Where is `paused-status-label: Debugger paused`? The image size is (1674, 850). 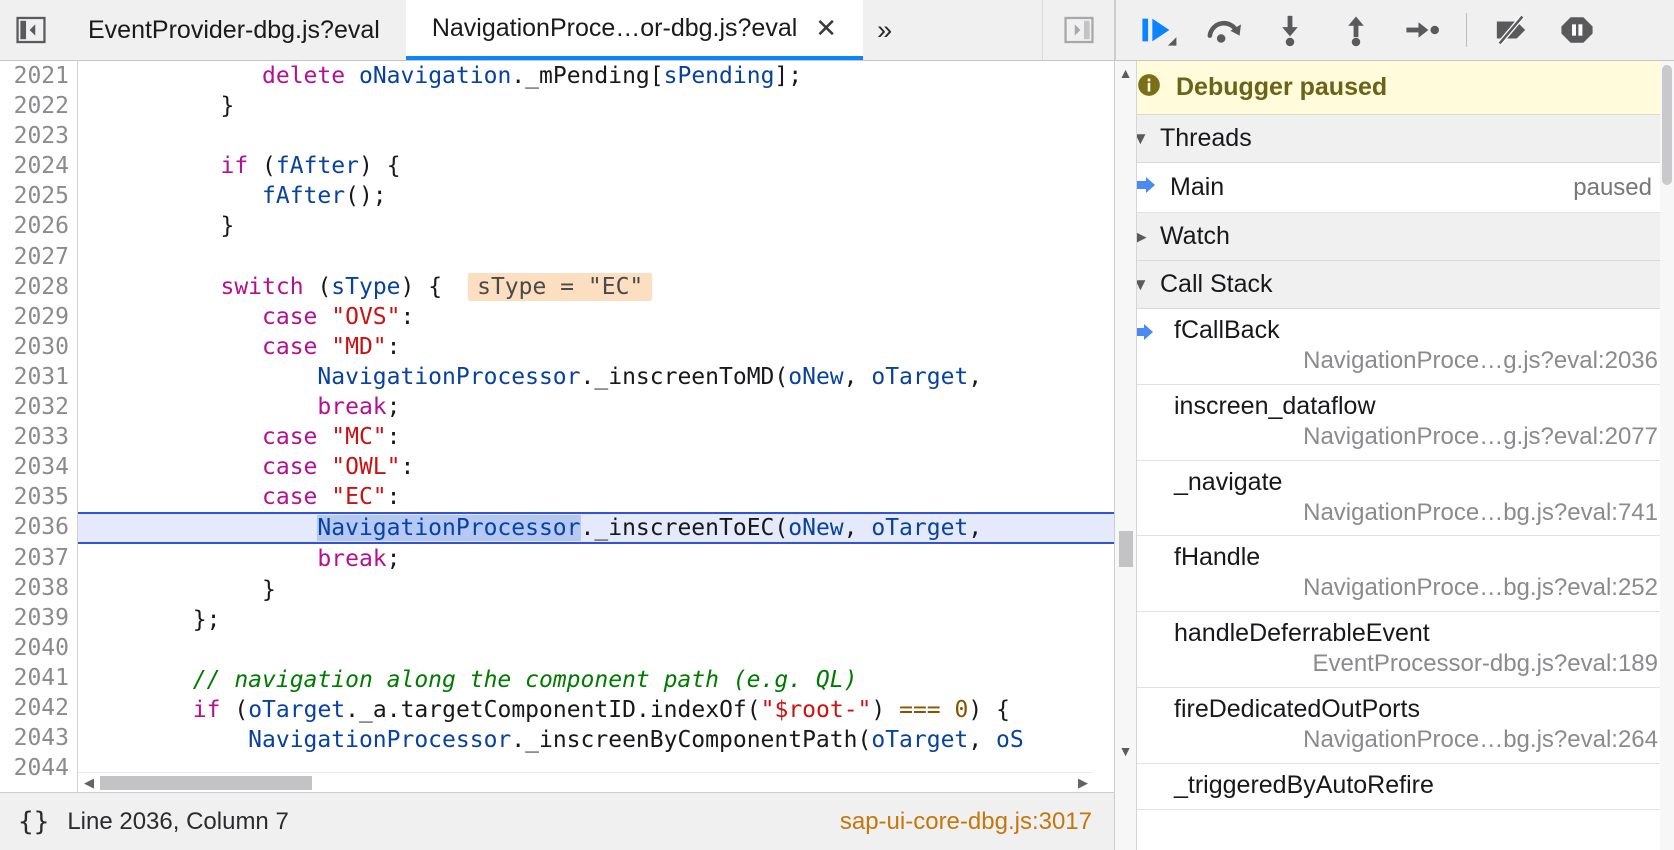
paused-status-label: Debugger paused is located at coordinates (1282, 87).